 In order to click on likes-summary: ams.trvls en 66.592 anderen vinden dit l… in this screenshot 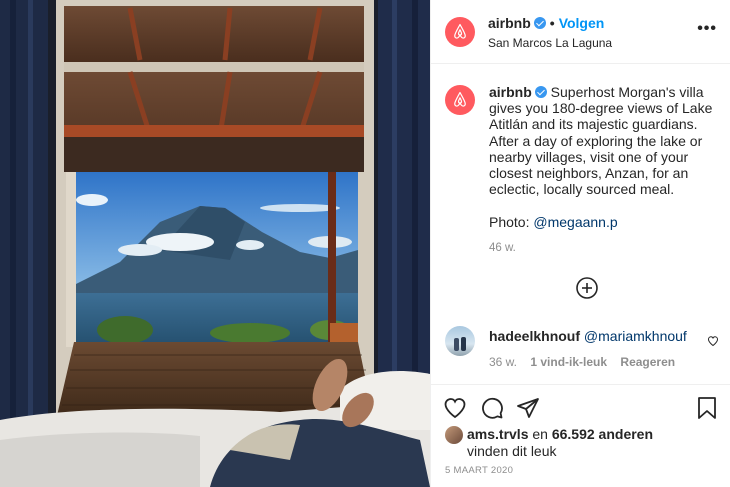, I will do `click(580, 444)`.